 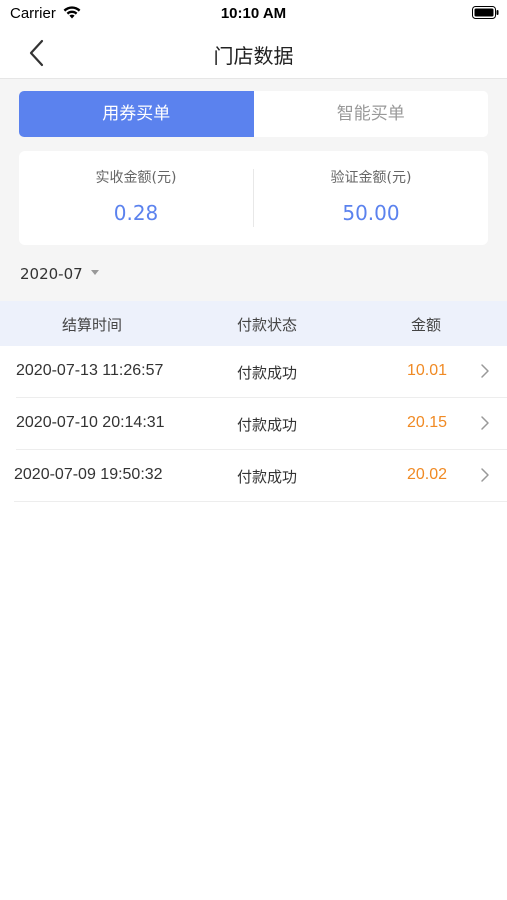 I want to click on header-settlement-time: 结算时间, so click(x=92, y=325).